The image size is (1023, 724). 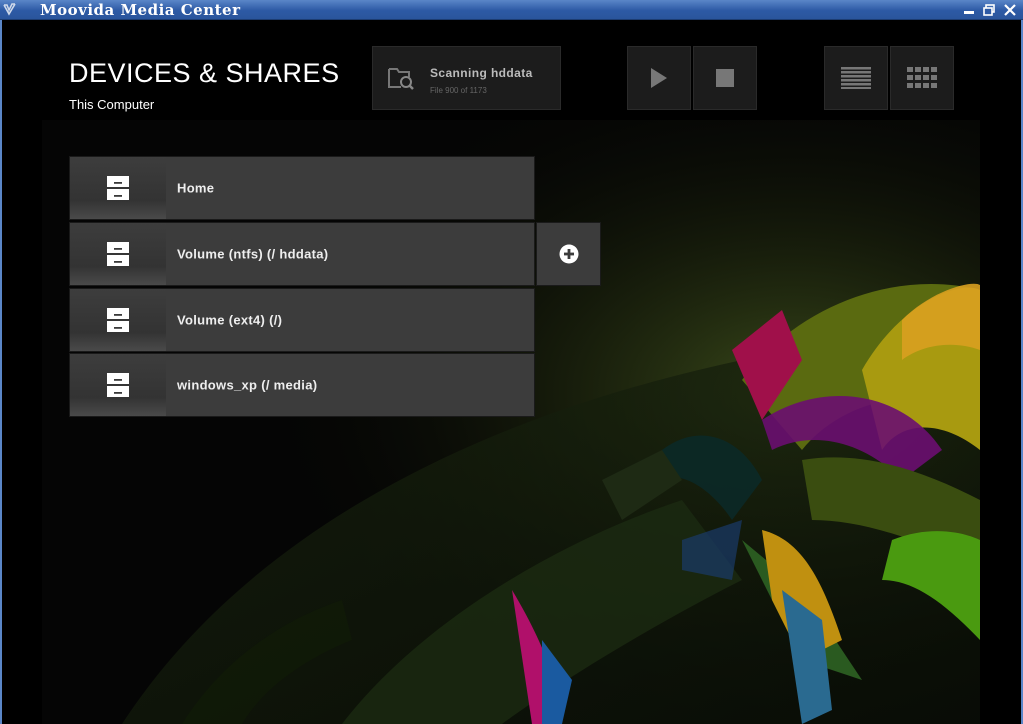 What do you see at coordinates (481, 73) in the screenshot?
I see `scan-title: Scanning hddata` at bounding box center [481, 73].